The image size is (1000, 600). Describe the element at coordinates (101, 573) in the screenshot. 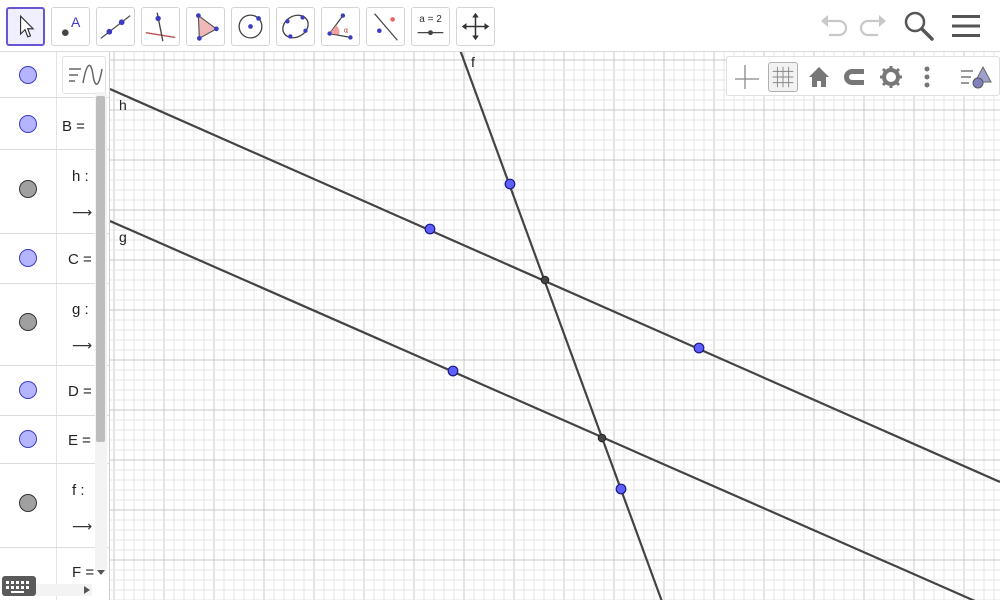

I see `scroll-down-icon` at that location.